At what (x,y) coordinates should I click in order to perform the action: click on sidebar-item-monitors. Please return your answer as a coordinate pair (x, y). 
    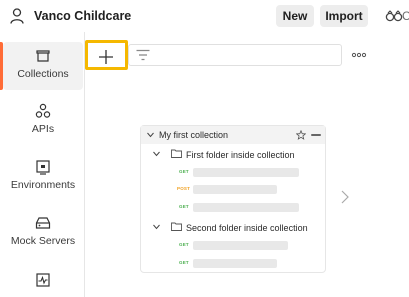
    Looking at the image, I should click on (43, 281).